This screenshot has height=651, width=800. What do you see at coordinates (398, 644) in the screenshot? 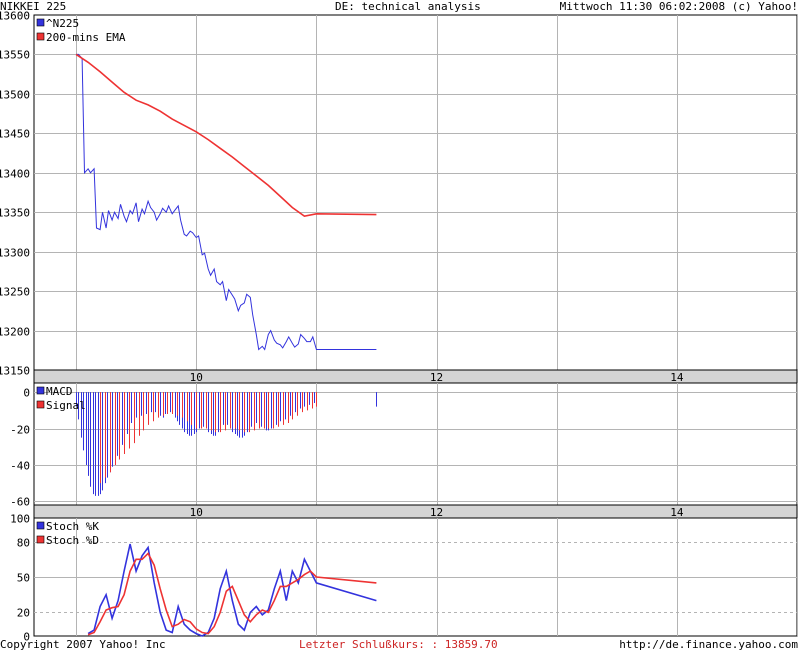
I see `last-close-text: Letzter Schlußkurs: : 13859.70` at bounding box center [398, 644].